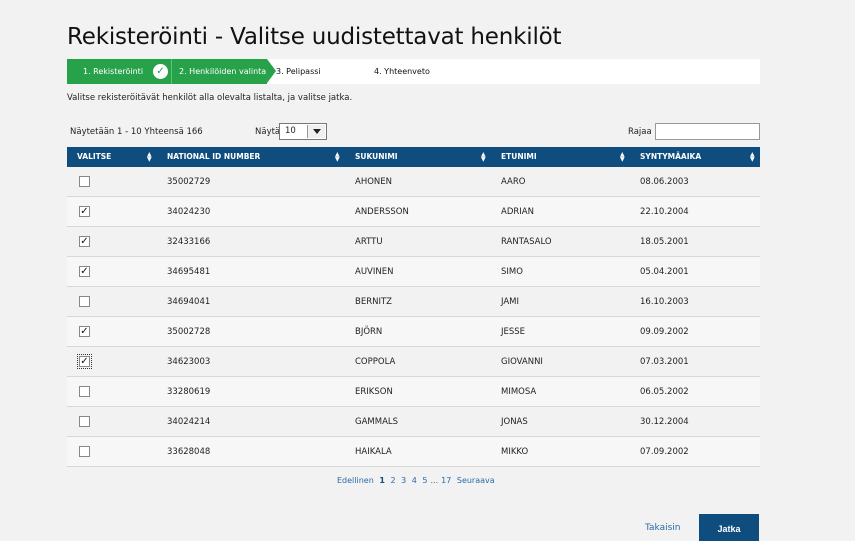 The height and width of the screenshot is (541, 855). I want to click on last-name-cell: AHONEN, so click(373, 182).